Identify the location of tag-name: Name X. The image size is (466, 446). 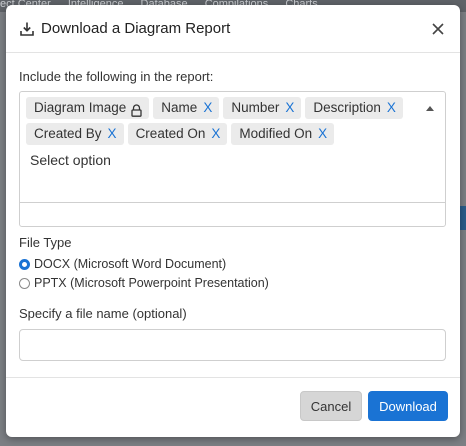
(186, 108).